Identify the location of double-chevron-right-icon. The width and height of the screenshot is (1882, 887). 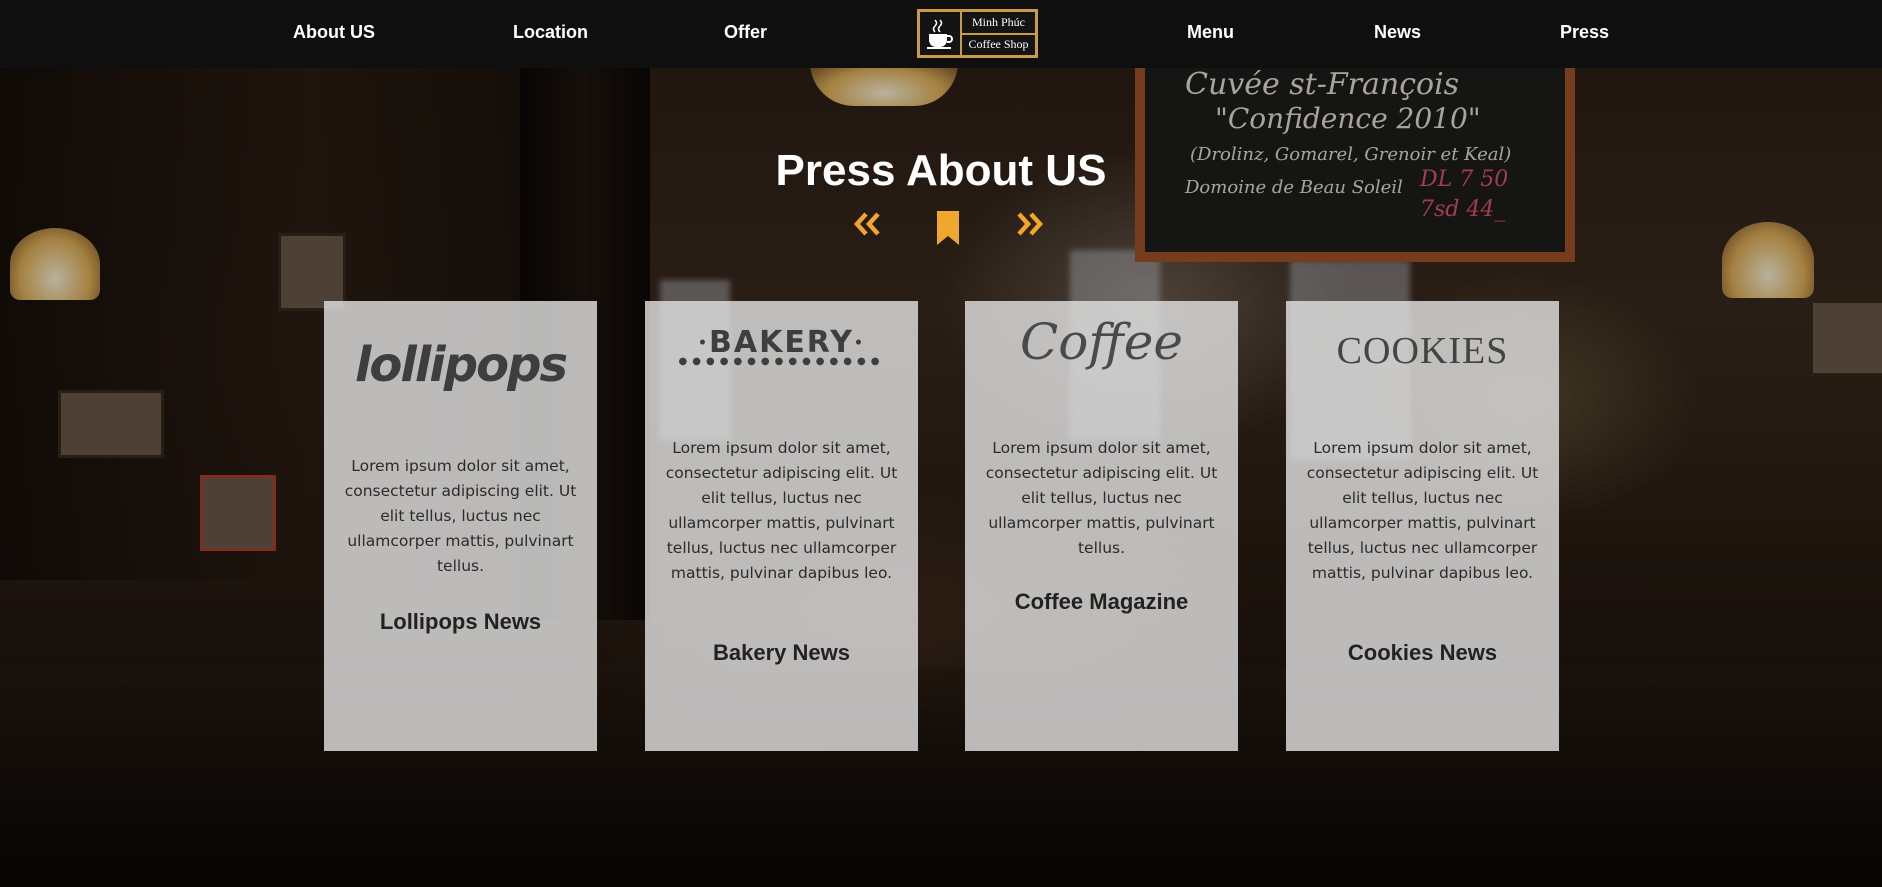
(1030, 228).